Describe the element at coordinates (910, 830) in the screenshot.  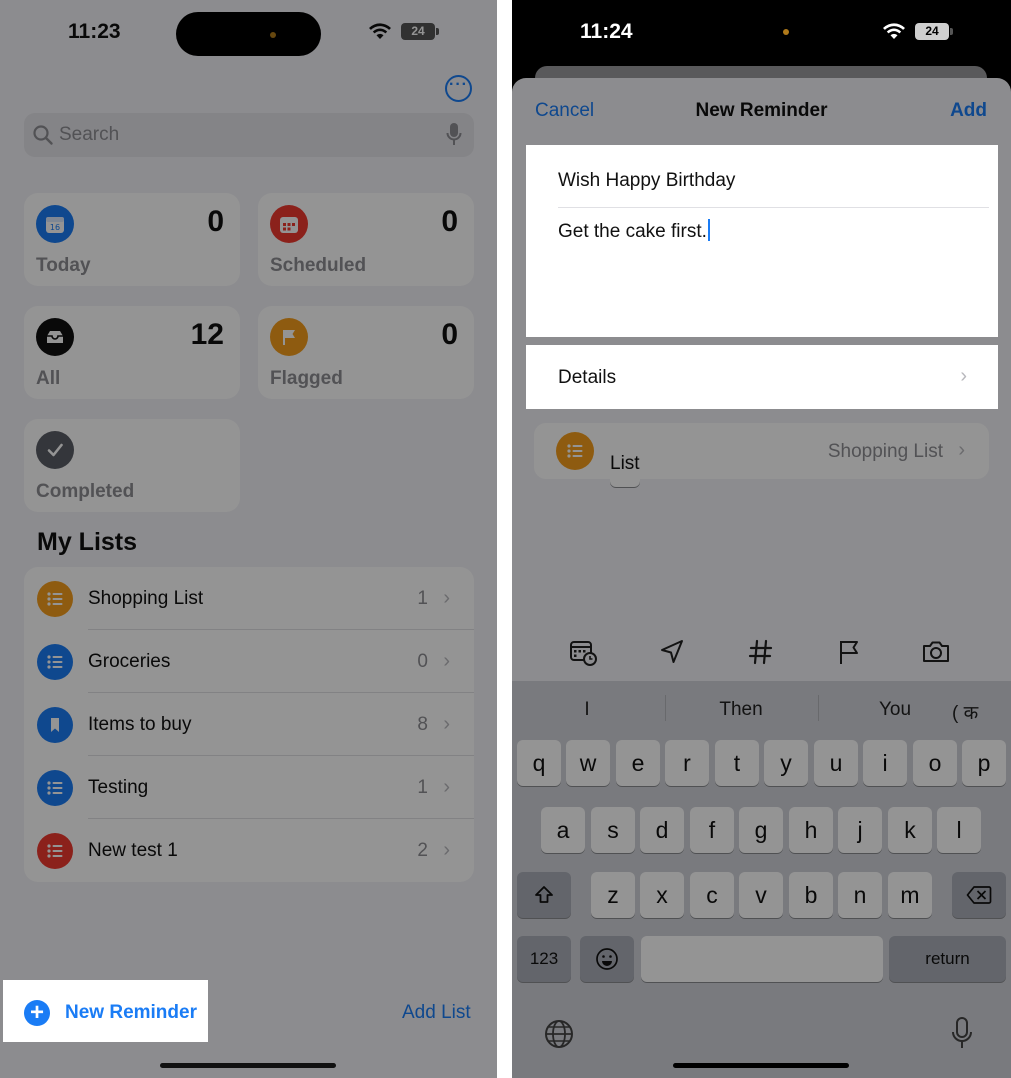
I see `key-k: k` at that location.